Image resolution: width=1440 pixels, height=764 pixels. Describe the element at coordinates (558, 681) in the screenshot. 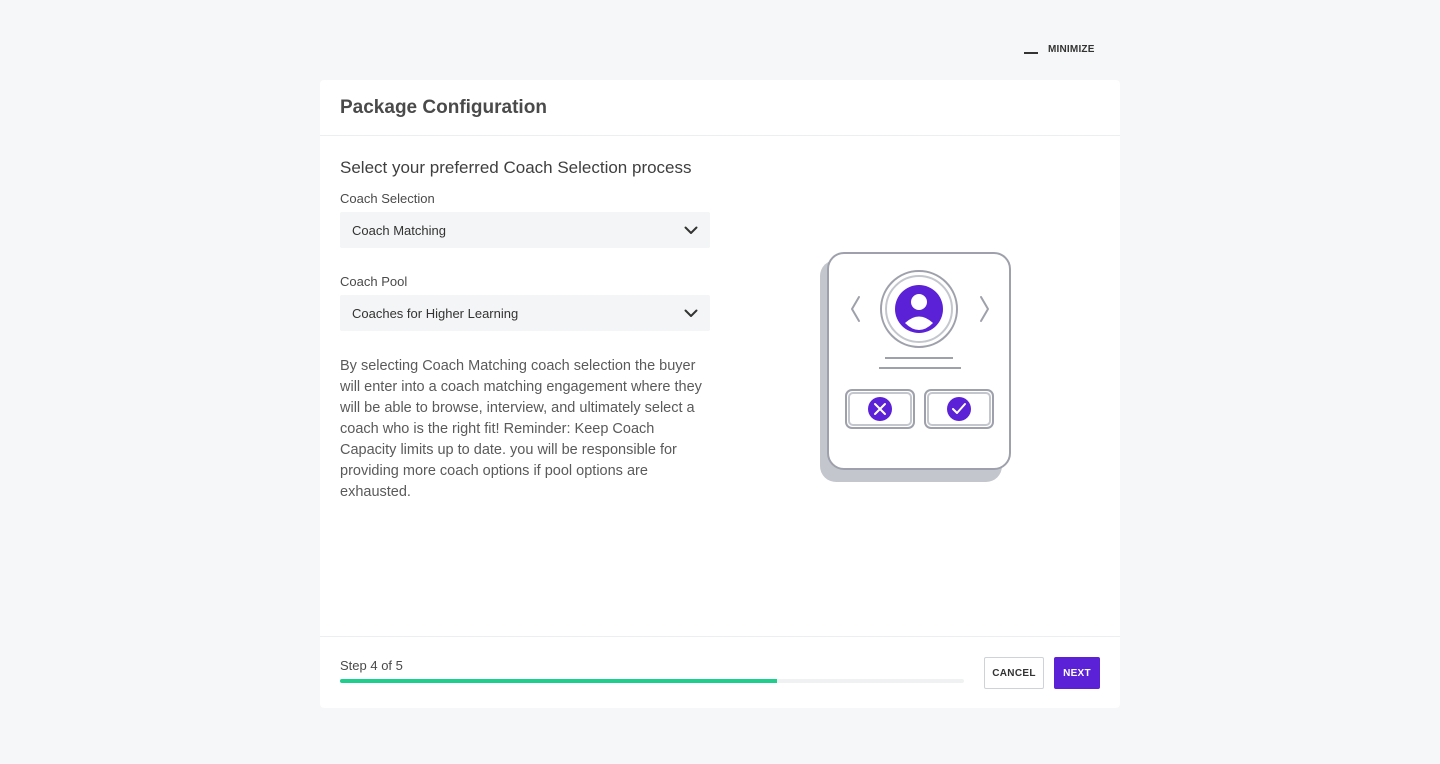

I see `progress-bar-fill` at that location.